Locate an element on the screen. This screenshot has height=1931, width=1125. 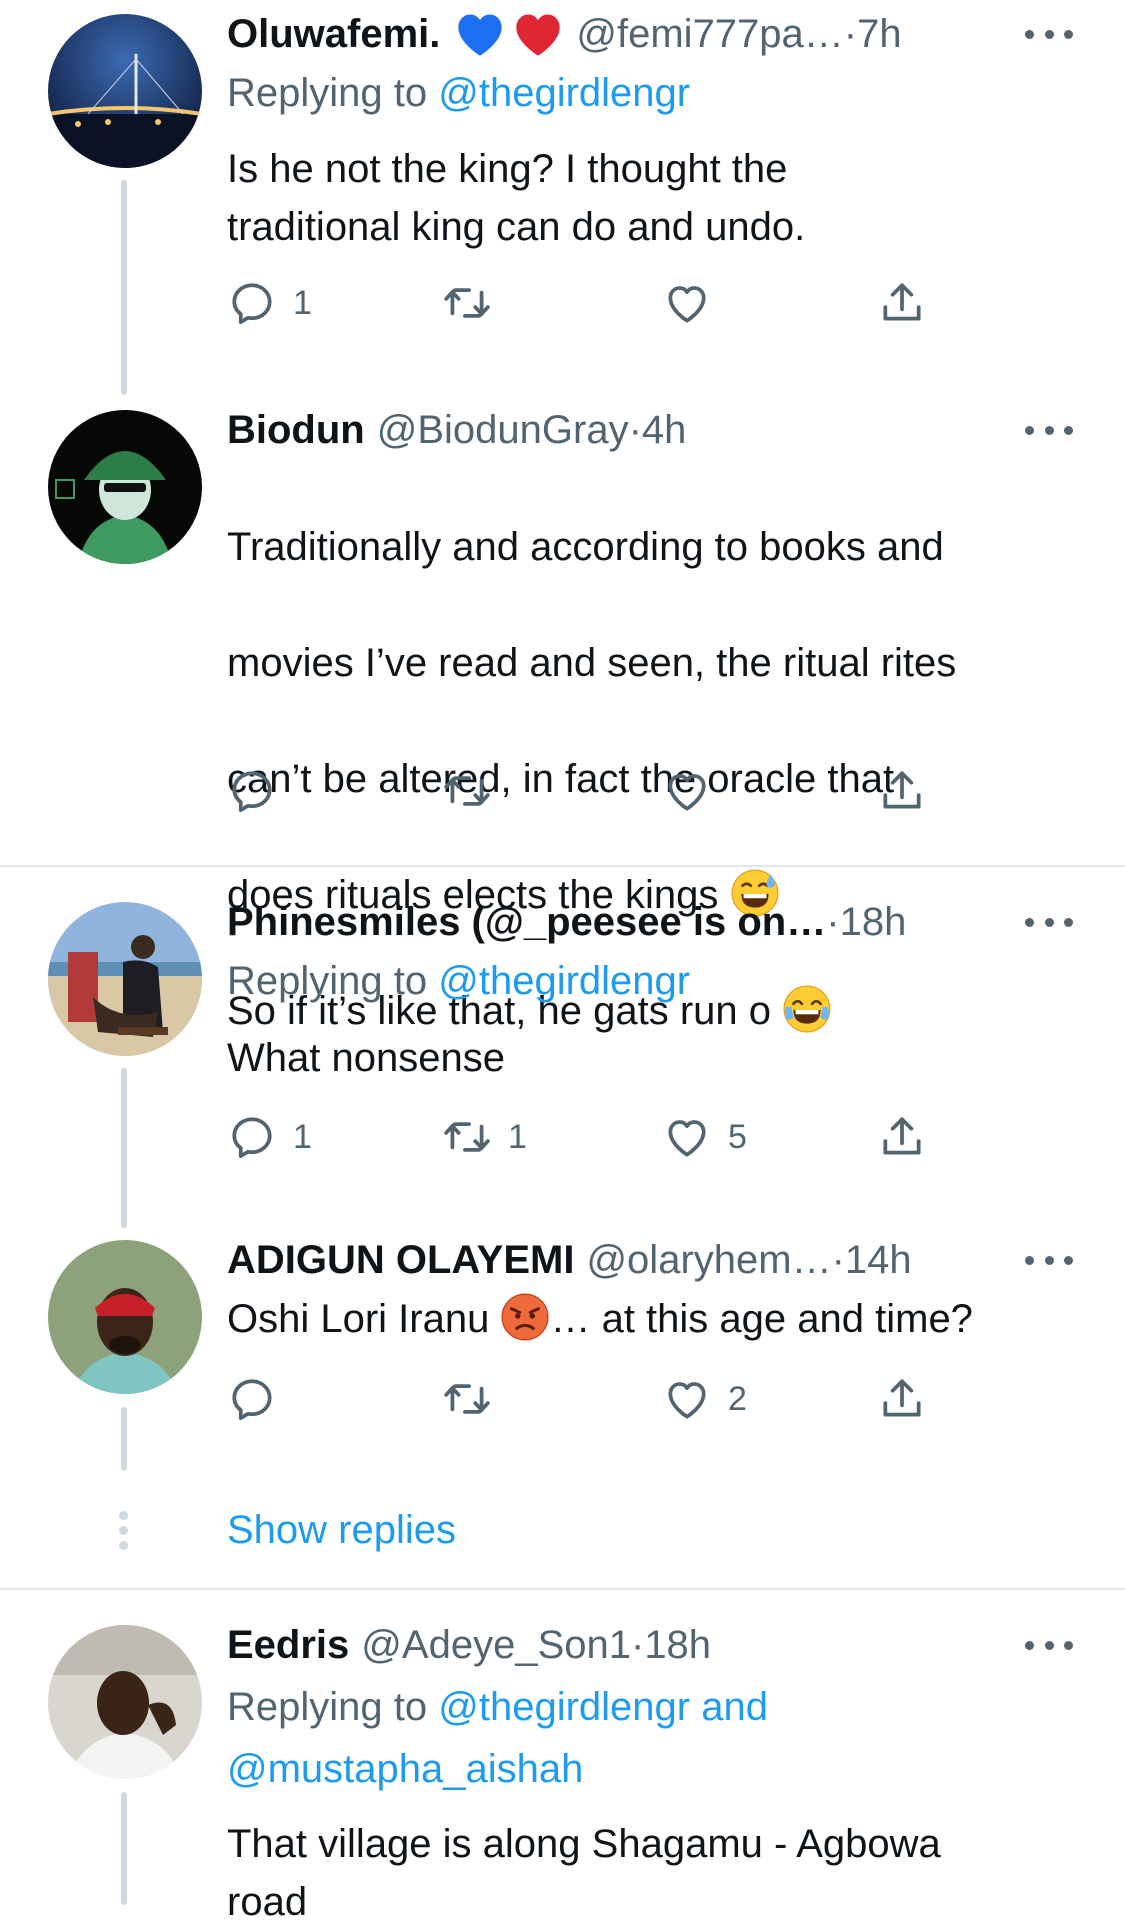
display-name: Biodun is located at coordinates (296, 430).